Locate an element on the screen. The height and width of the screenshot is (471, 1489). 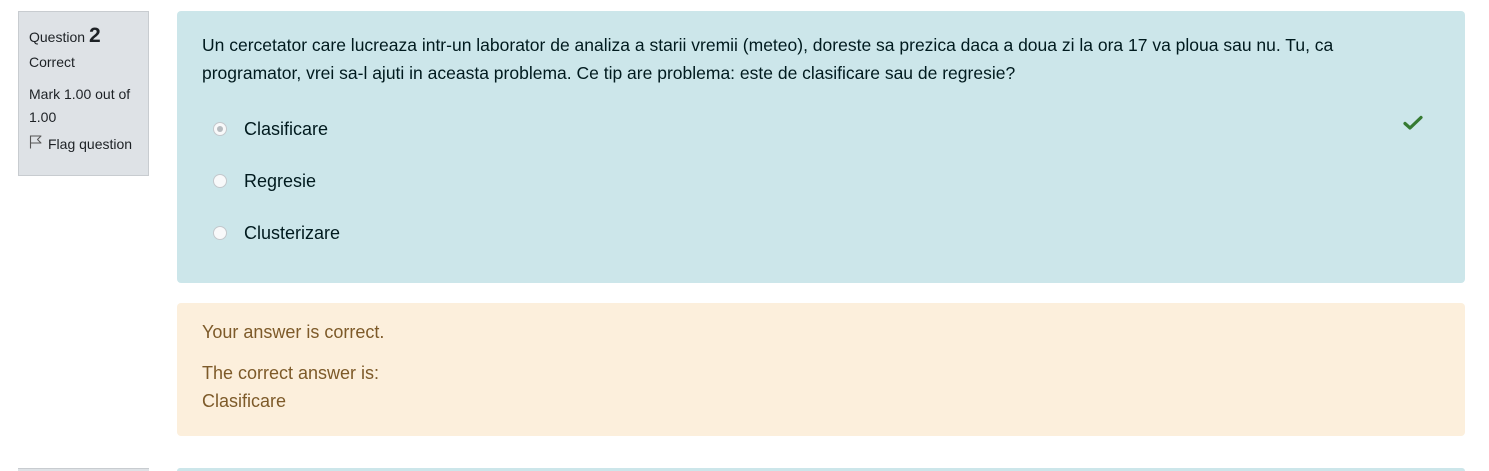
question-grade: Mark 1.00 out of 1.00 is located at coordinates (80, 105).